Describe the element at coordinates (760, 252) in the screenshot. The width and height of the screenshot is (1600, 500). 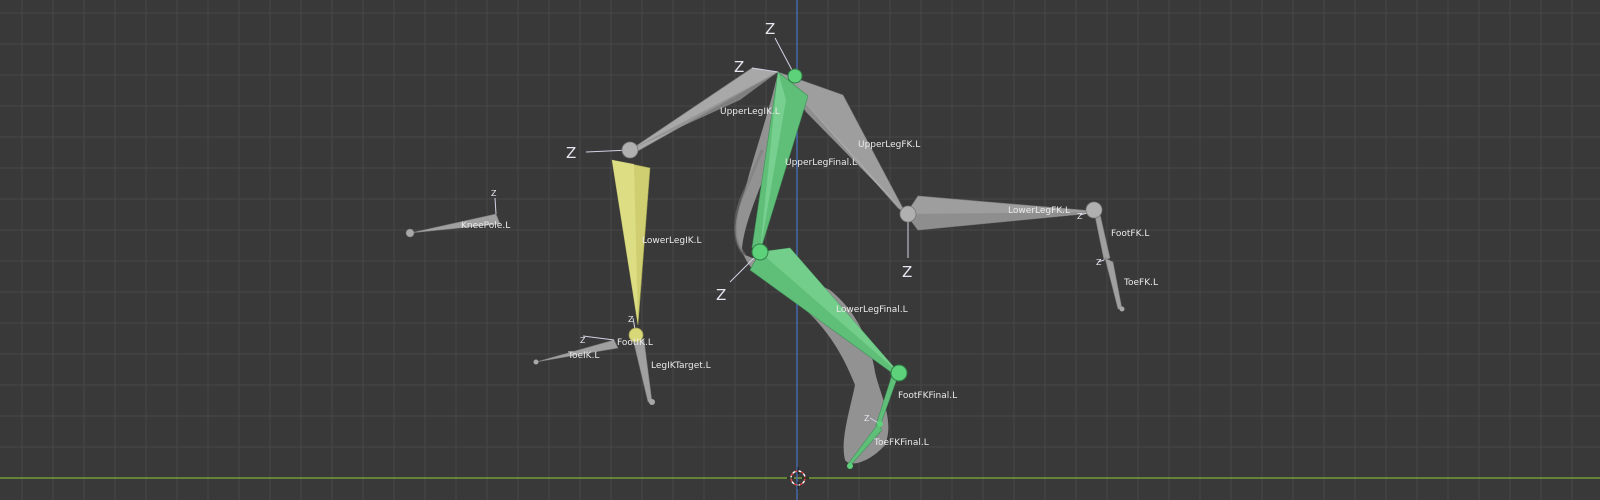
I see `joint-knee-final` at that location.